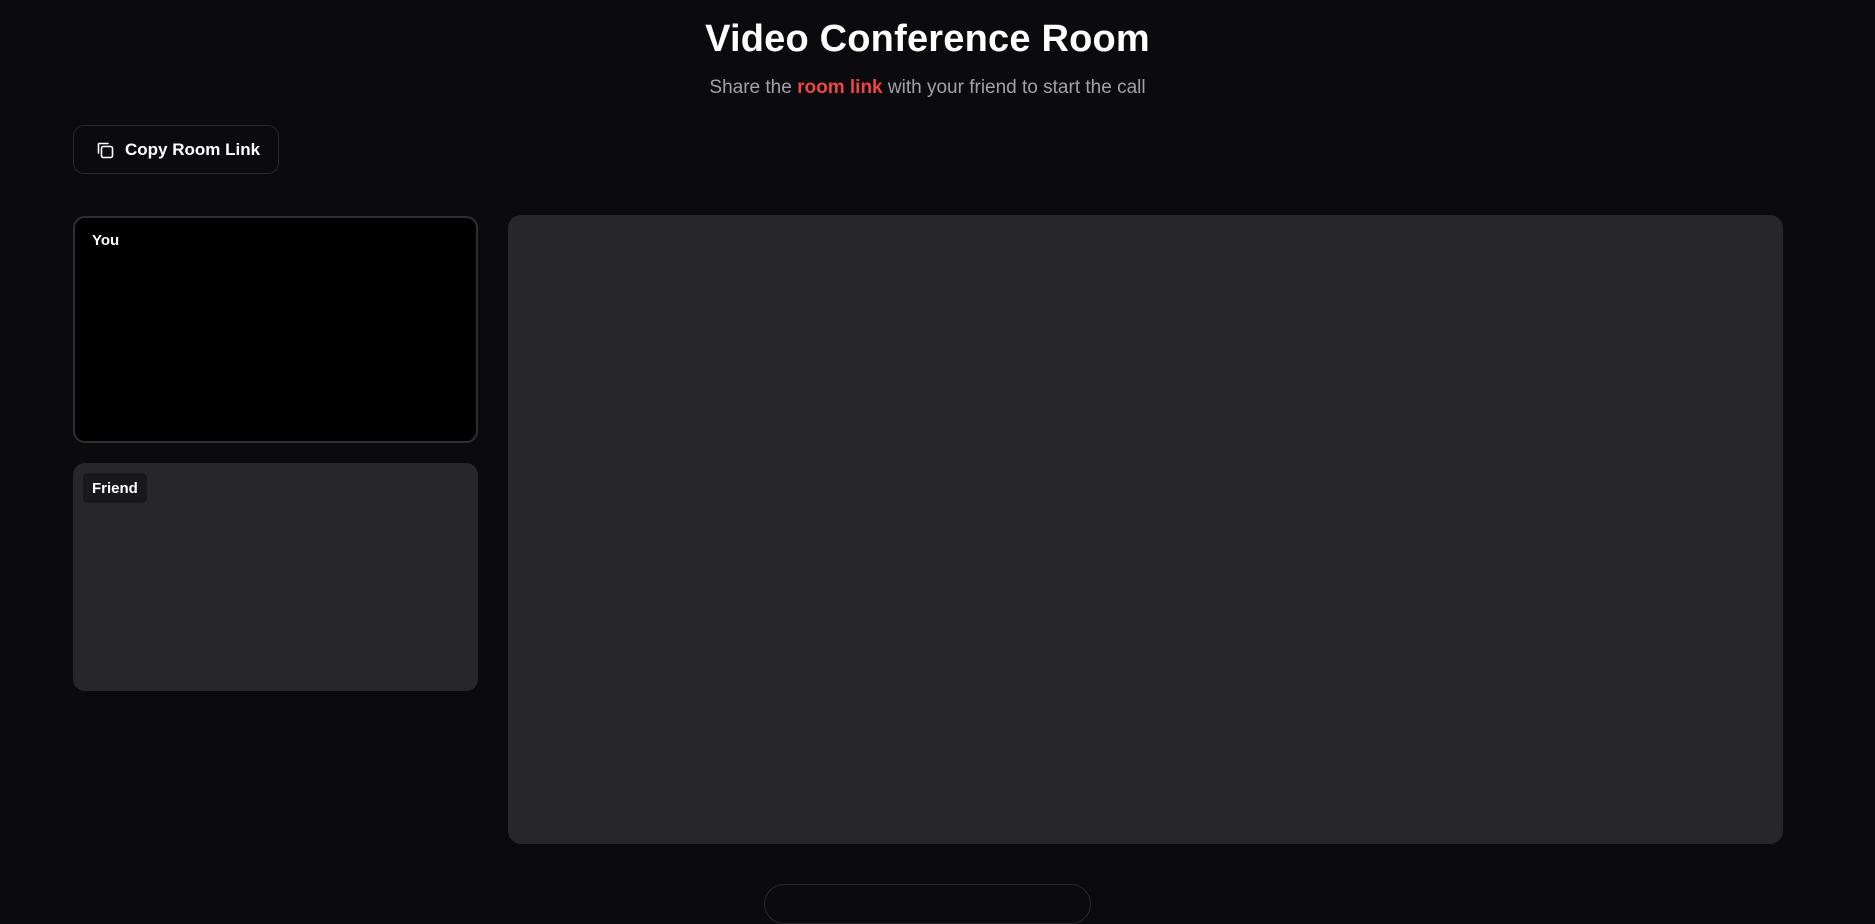 Image resolution: width=1875 pixels, height=924 pixels. What do you see at coordinates (840, 87) in the screenshot?
I see `room-link-highlight: room link` at bounding box center [840, 87].